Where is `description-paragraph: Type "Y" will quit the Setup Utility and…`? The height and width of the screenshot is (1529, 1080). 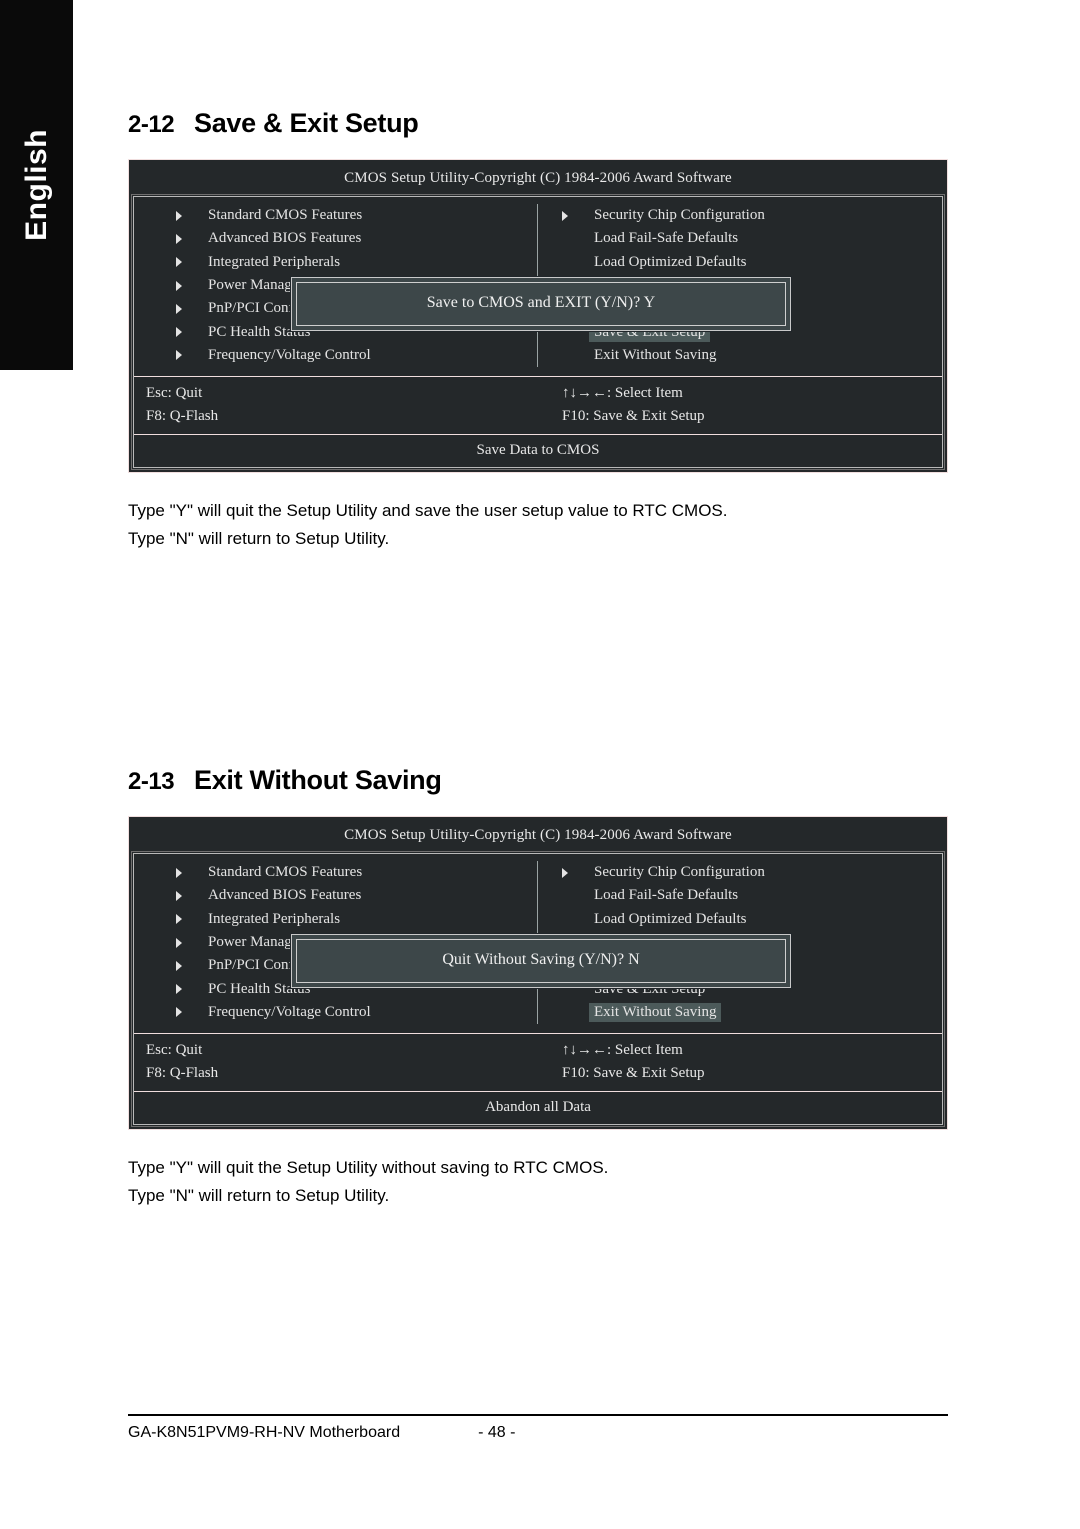 description-paragraph: Type "Y" will quit the Setup Utility and… is located at coordinates (538, 525).